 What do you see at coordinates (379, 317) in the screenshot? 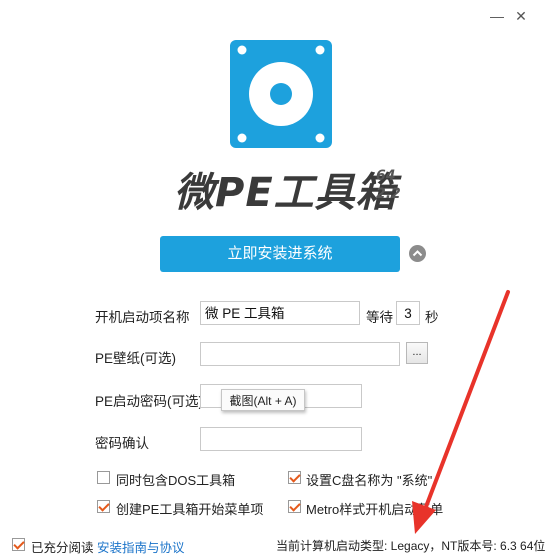
I see `wait-label: 等待` at bounding box center [379, 317].